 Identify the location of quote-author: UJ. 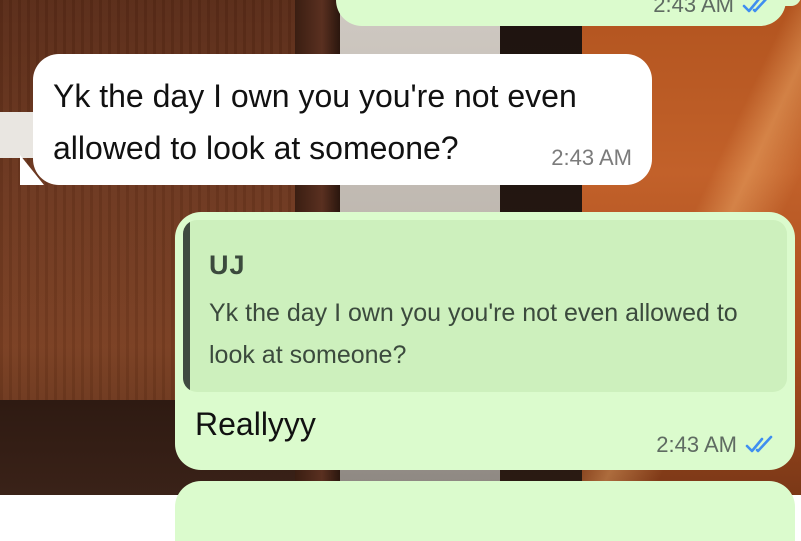
(227, 265).